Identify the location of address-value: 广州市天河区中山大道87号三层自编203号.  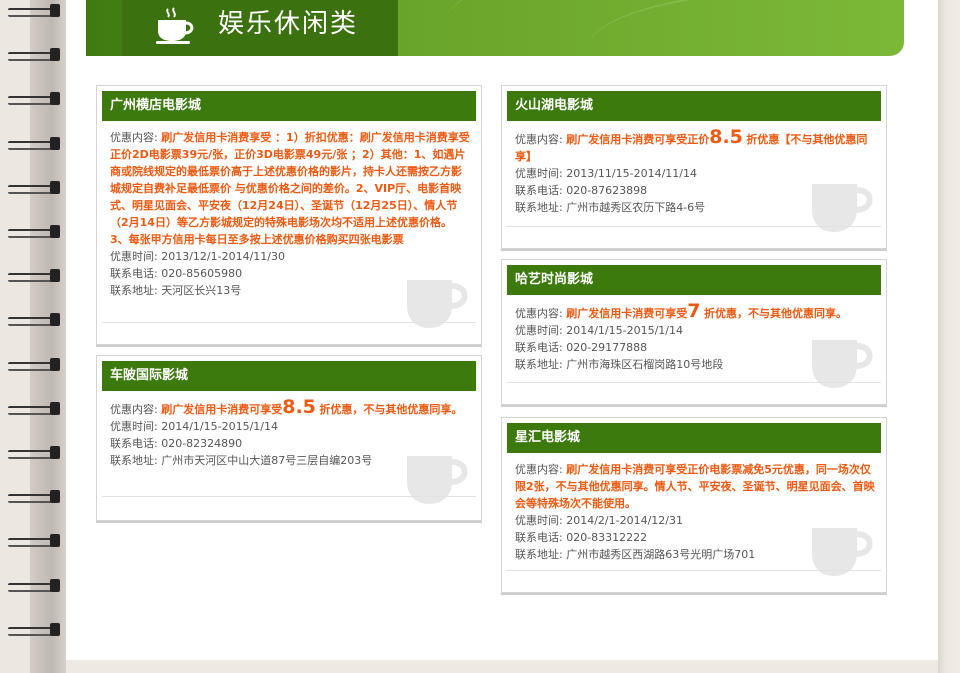
(267, 460).